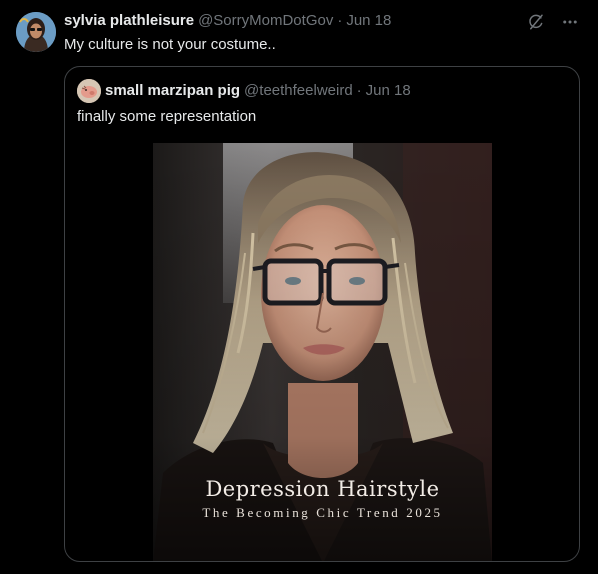  What do you see at coordinates (322, 512) in the screenshot?
I see `image-caption-subtitle: The Becoming Chic Trend 2025` at bounding box center [322, 512].